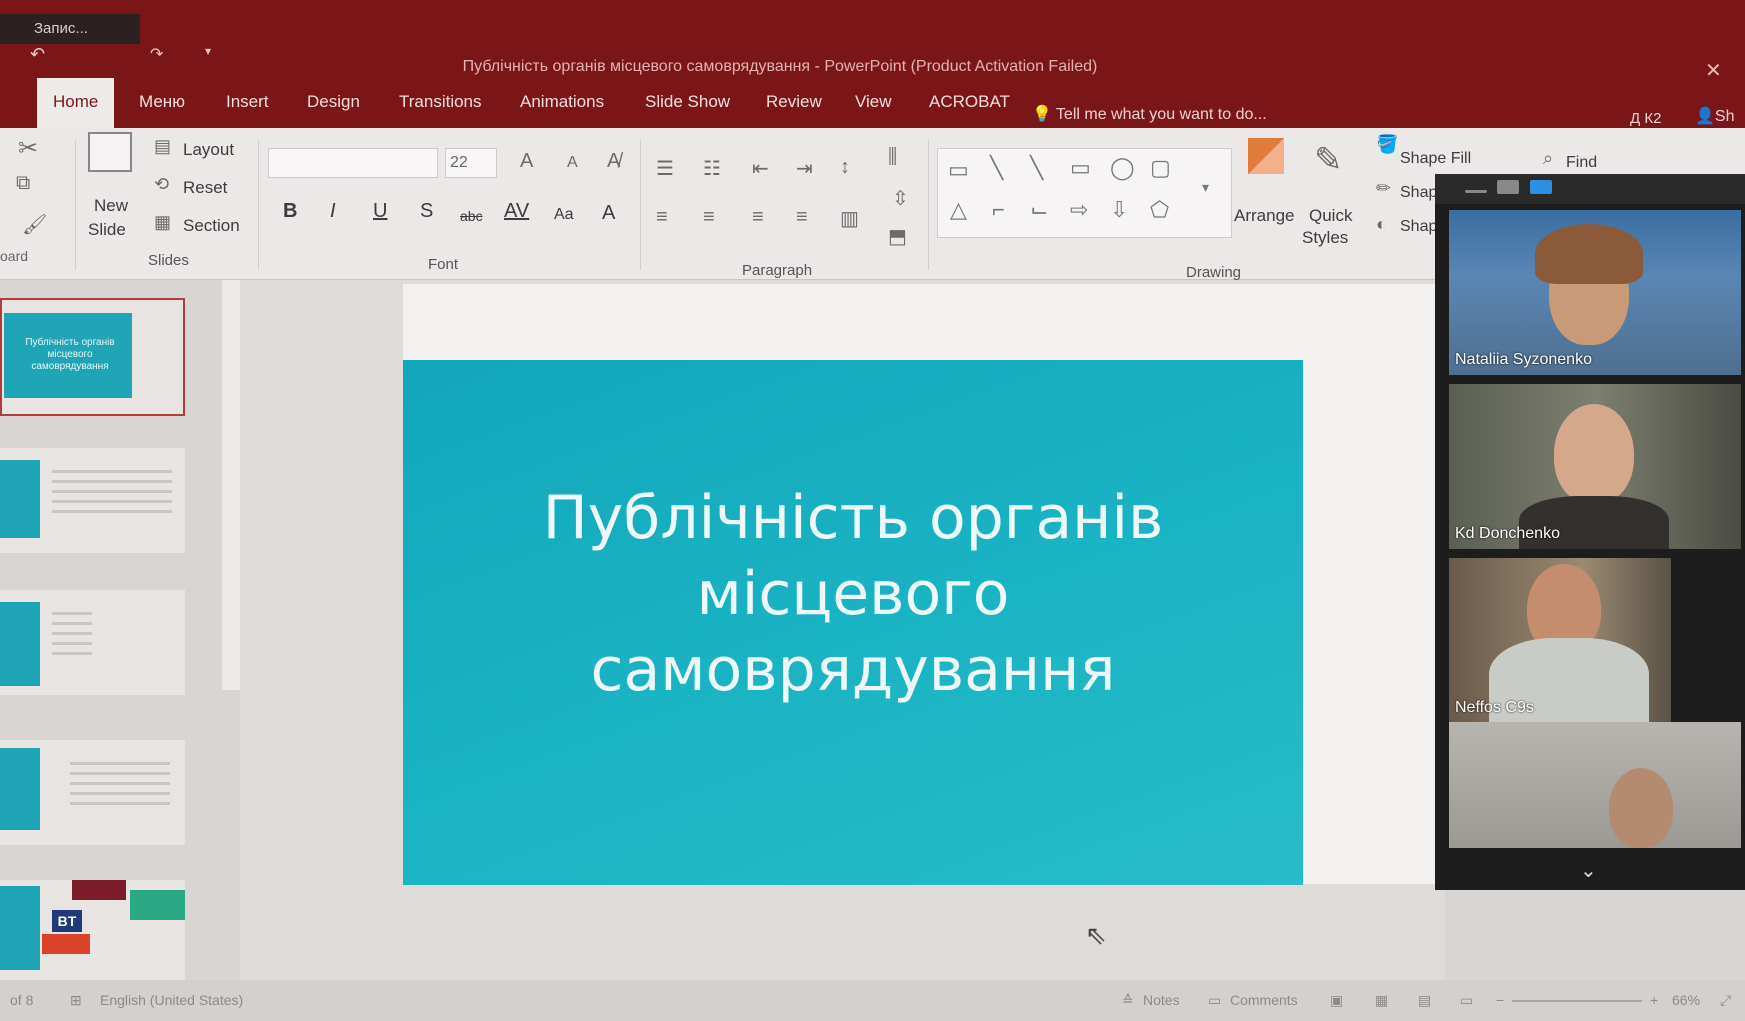 The image size is (1745, 1021). I want to click on participant-video-1: Nataliia Syzonenko, so click(1595, 292).